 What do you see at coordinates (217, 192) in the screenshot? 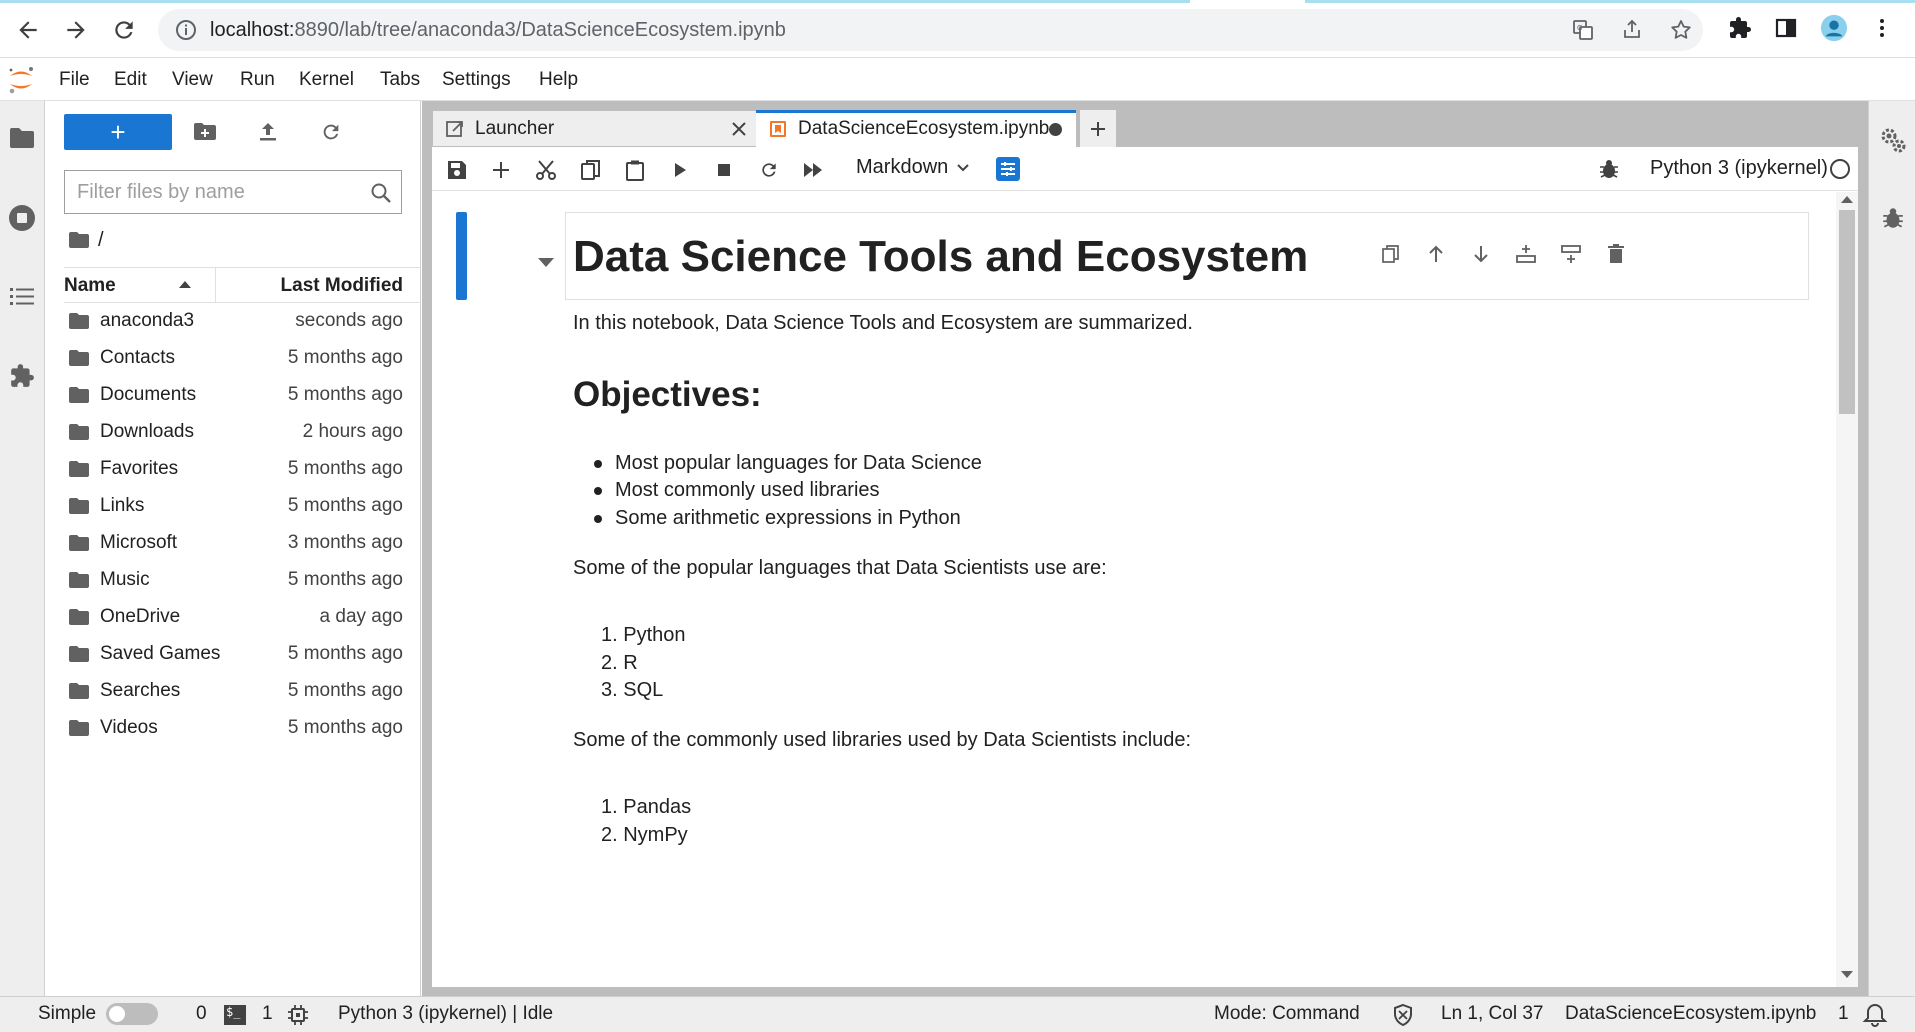
I see `filter-files-input` at bounding box center [217, 192].